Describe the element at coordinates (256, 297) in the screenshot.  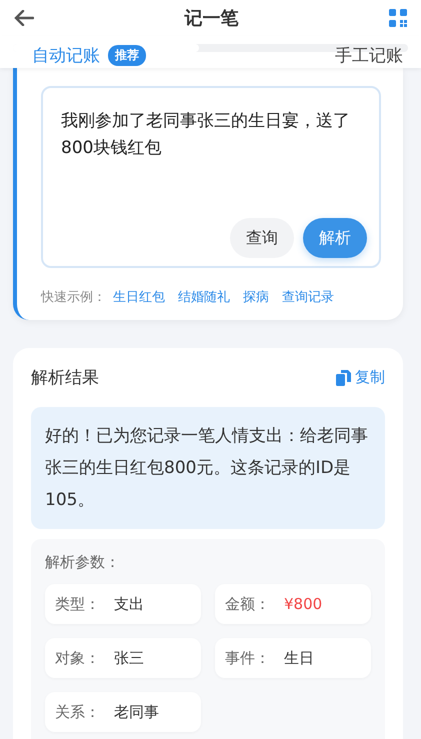
I see `example-link: 探病` at that location.